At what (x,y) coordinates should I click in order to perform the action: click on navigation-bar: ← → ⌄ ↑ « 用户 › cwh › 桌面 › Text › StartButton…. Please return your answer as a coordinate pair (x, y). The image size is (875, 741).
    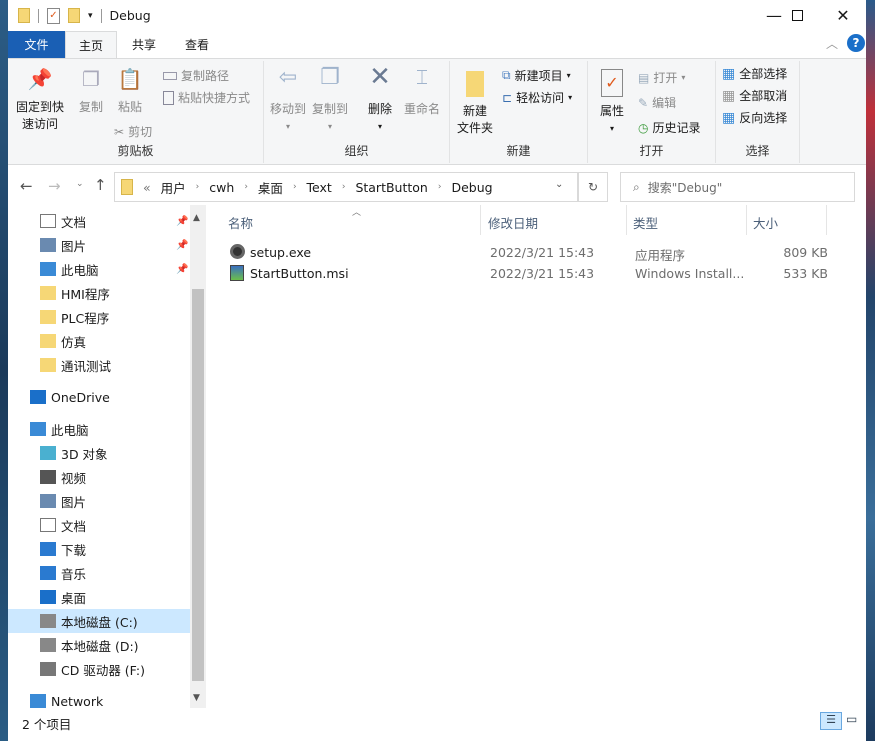
    Looking at the image, I should click on (437, 187).